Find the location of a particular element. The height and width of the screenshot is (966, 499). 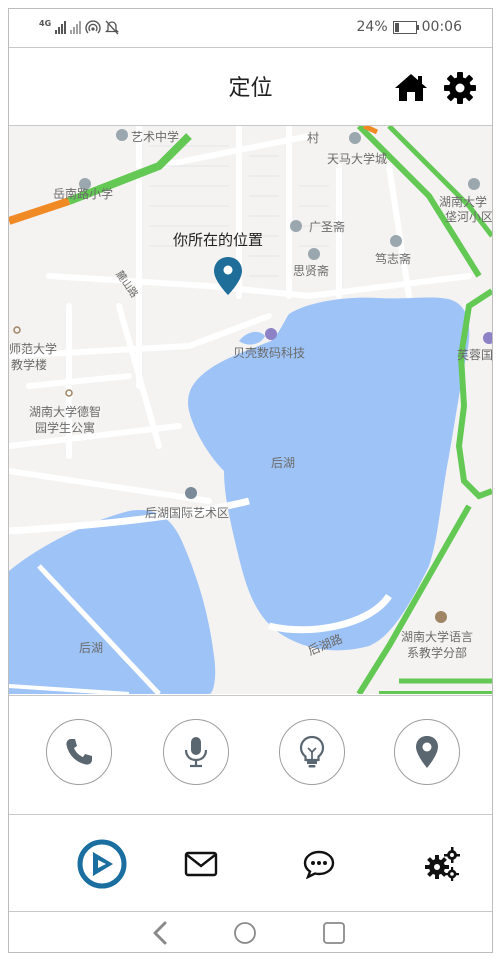

gears-icon is located at coordinates (442, 864).